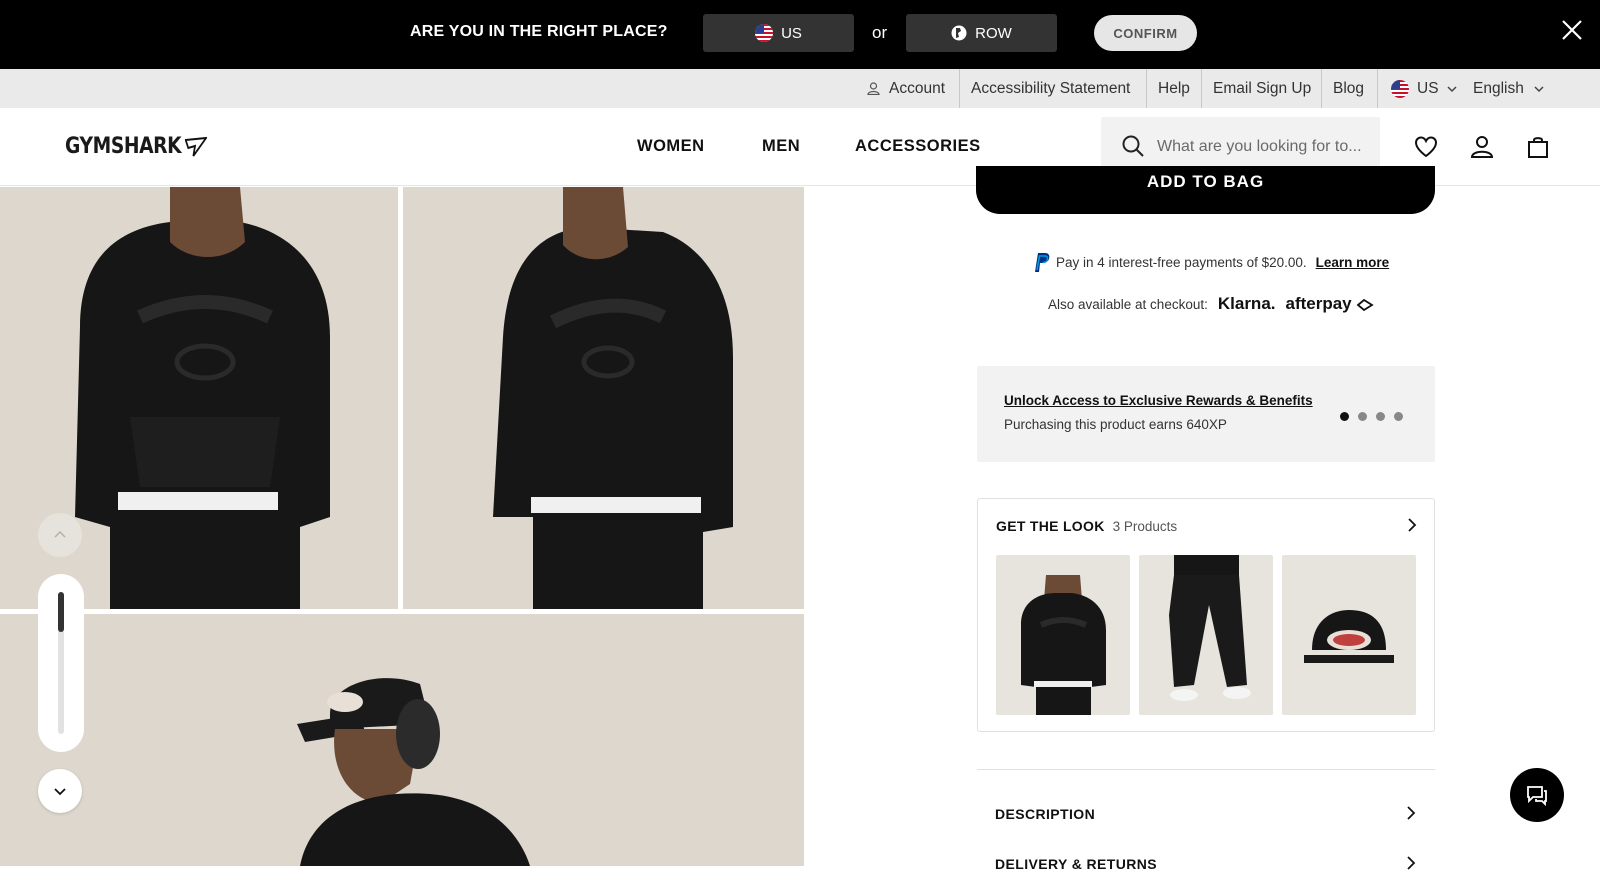 This screenshot has width=1600, height=872. I want to click on language-label: English, so click(1498, 88).